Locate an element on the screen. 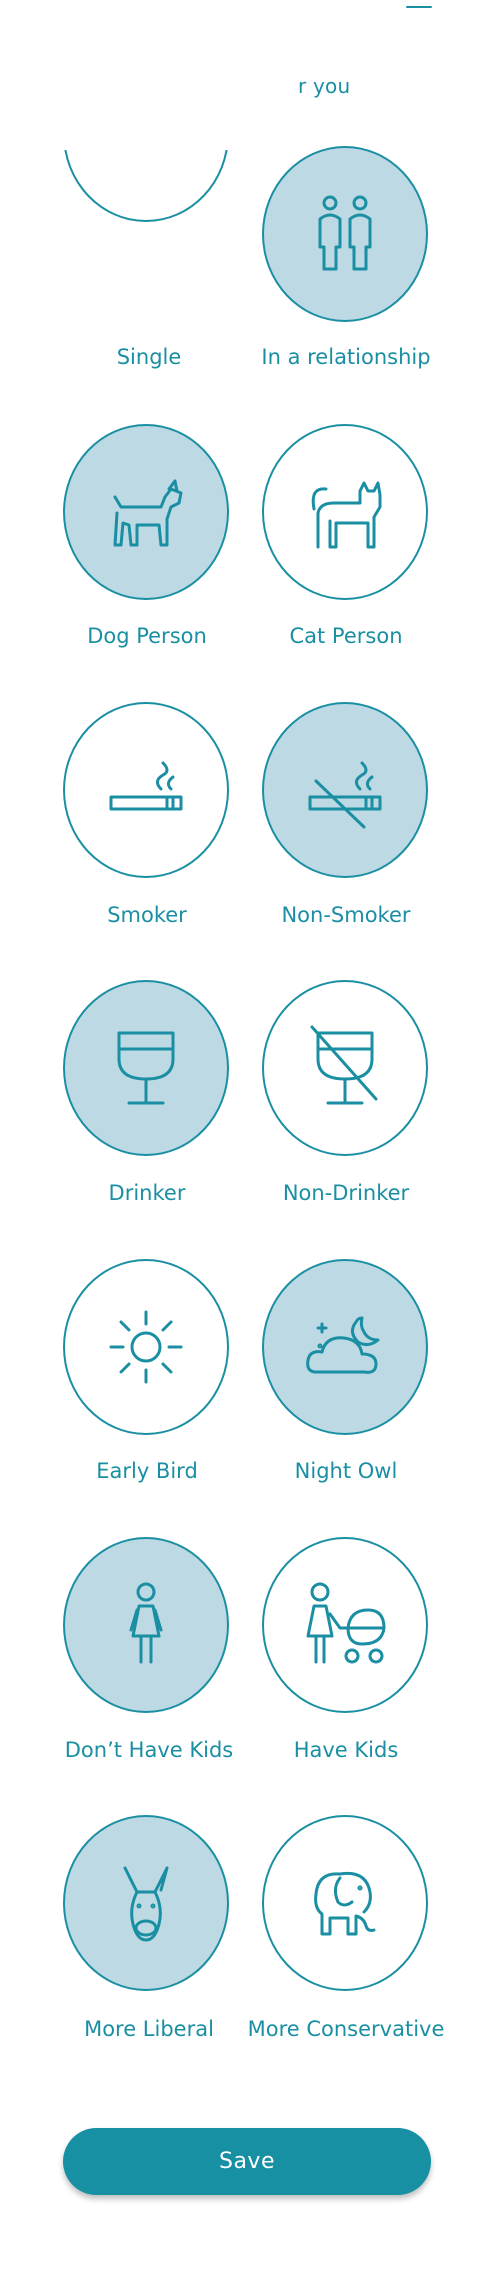 The height and width of the screenshot is (2291, 494). option-label-in-a-relationship: In a relationship is located at coordinates (346, 357).